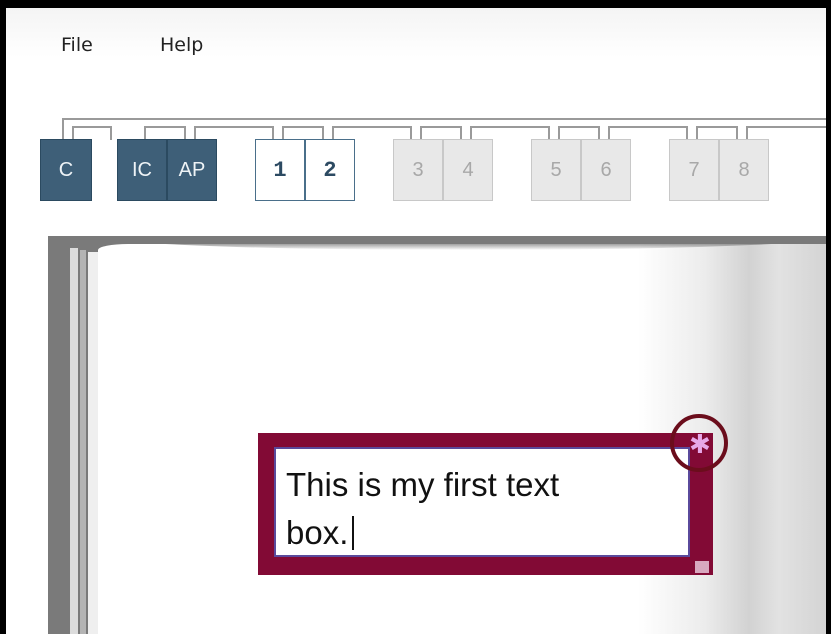 Image resolution: width=831 pixels, height=634 pixels. Describe the element at coordinates (468, 170) in the screenshot. I see `tab-page-4: 4` at that location.